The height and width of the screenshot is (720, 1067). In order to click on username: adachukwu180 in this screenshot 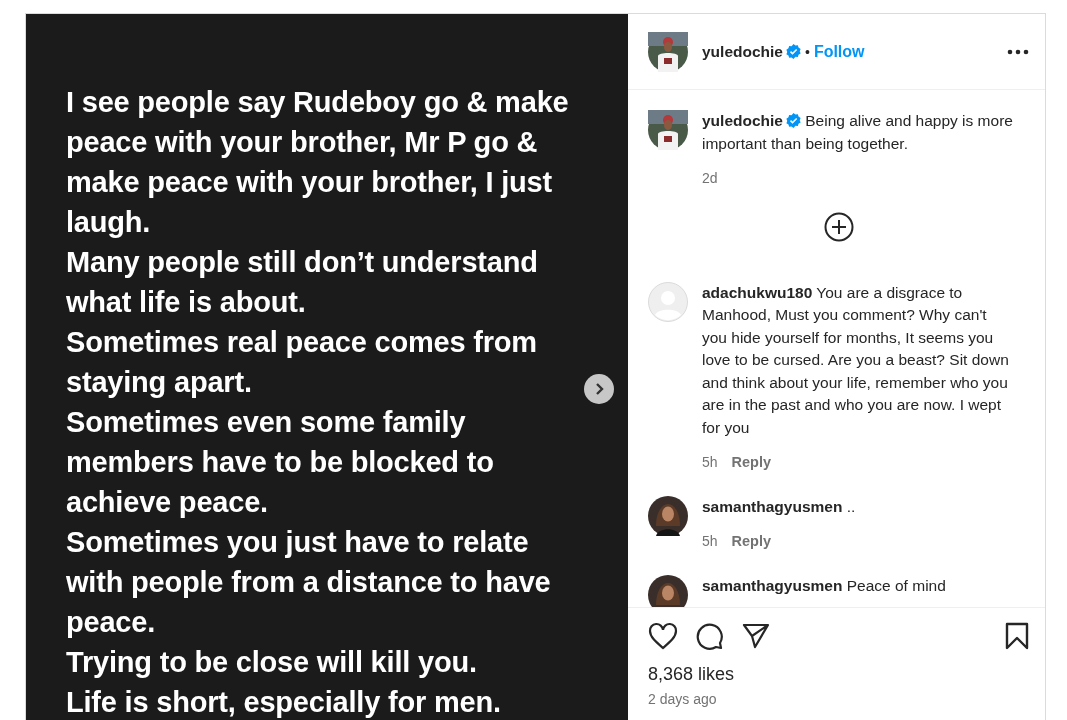, I will do `click(757, 292)`.